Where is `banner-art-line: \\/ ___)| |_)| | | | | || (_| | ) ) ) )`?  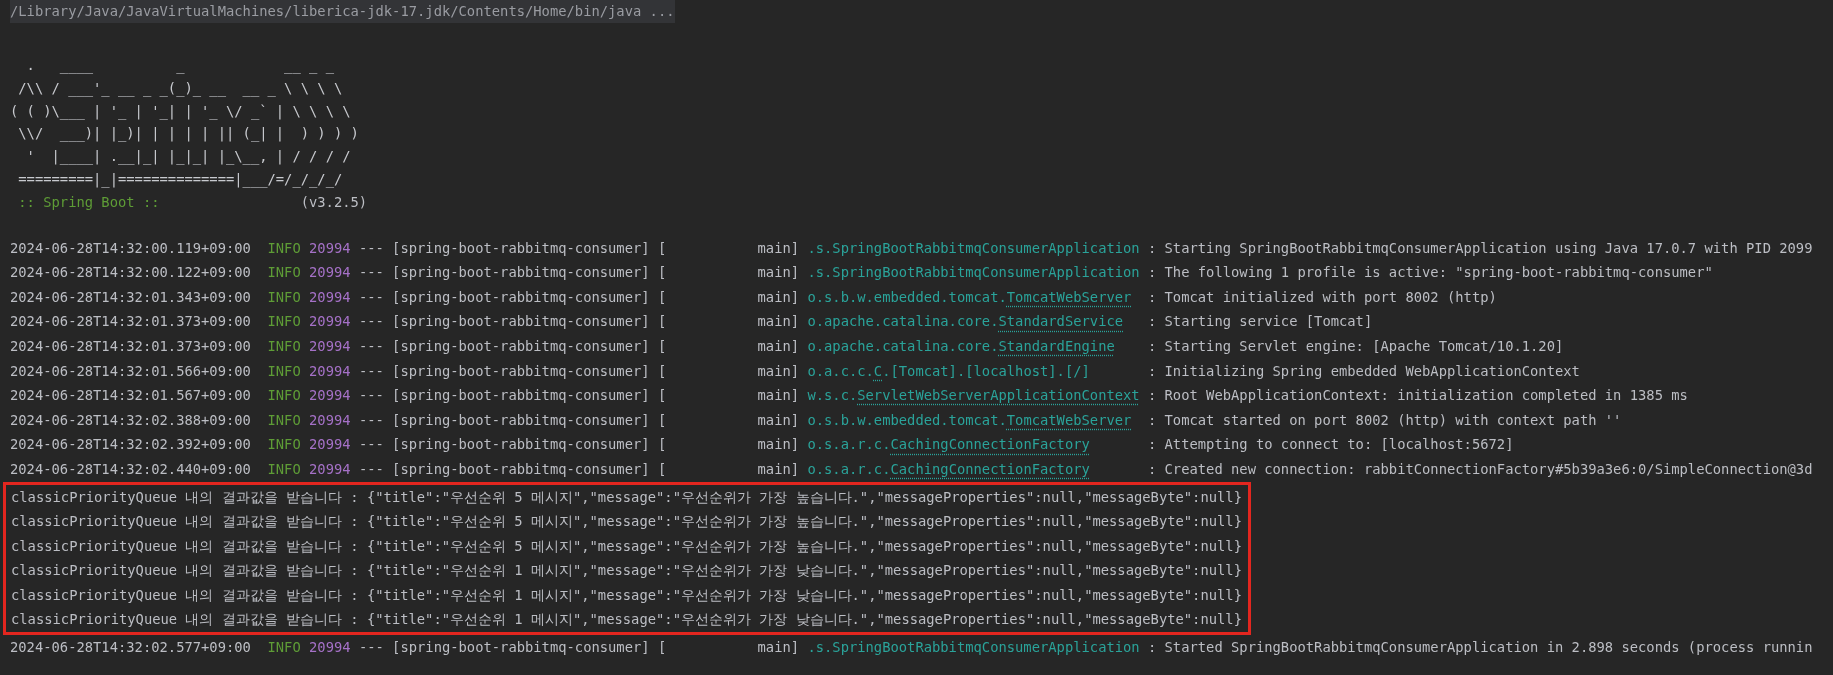
banner-art-line: \\/ ___)| |_)| | | | | || (_| | ) ) ) ) is located at coordinates (188, 133).